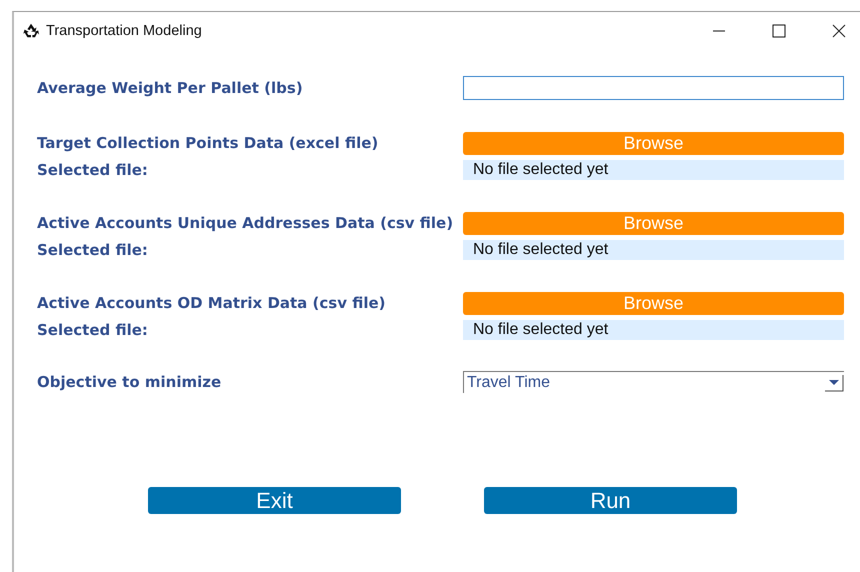  I want to click on field-label: Objective to minimize, so click(129, 382).